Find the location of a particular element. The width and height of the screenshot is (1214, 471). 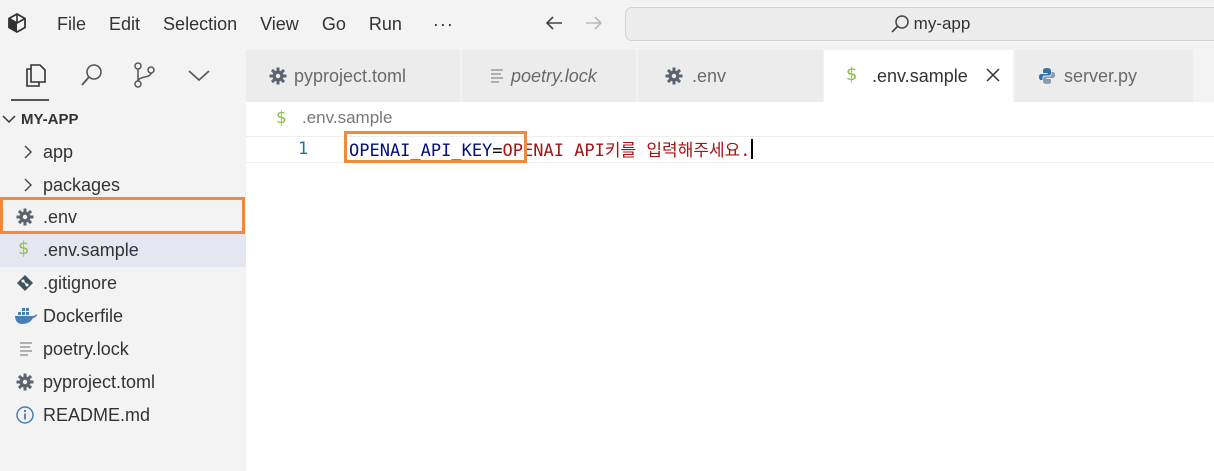

tab-poetry-lock: poetry.lock is located at coordinates (549, 76).